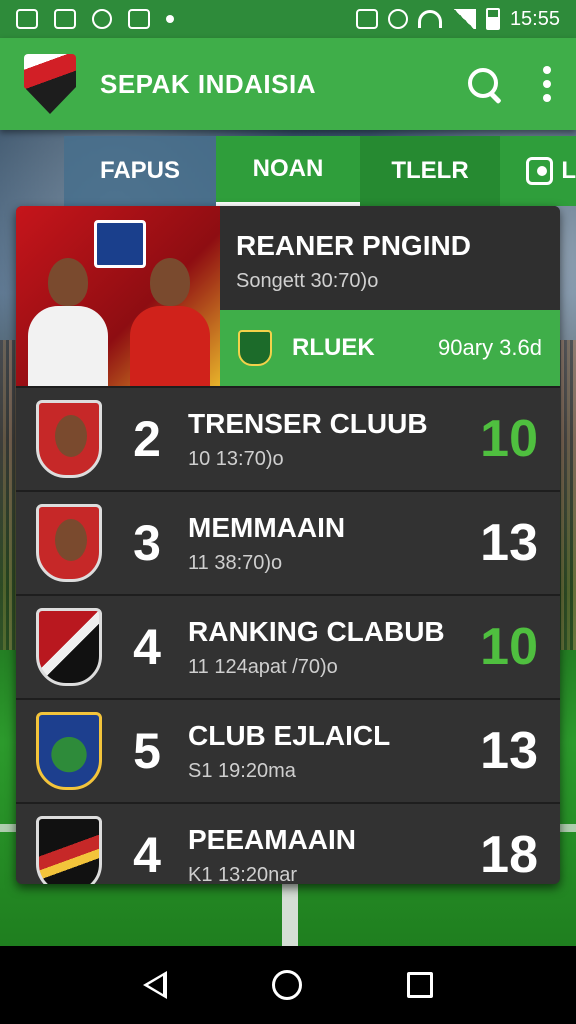  I want to click on gallery-icon, so click(27, 19).